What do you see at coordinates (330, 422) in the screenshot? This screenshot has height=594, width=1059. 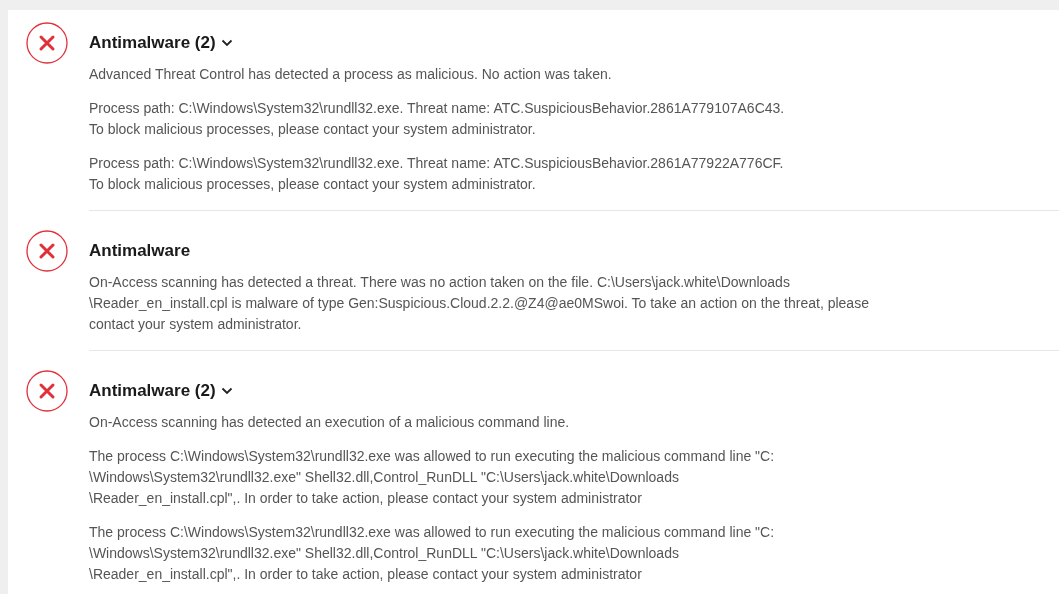 I see `event-message: On-Access scanning has detected an execution of a malicious command line.` at bounding box center [330, 422].